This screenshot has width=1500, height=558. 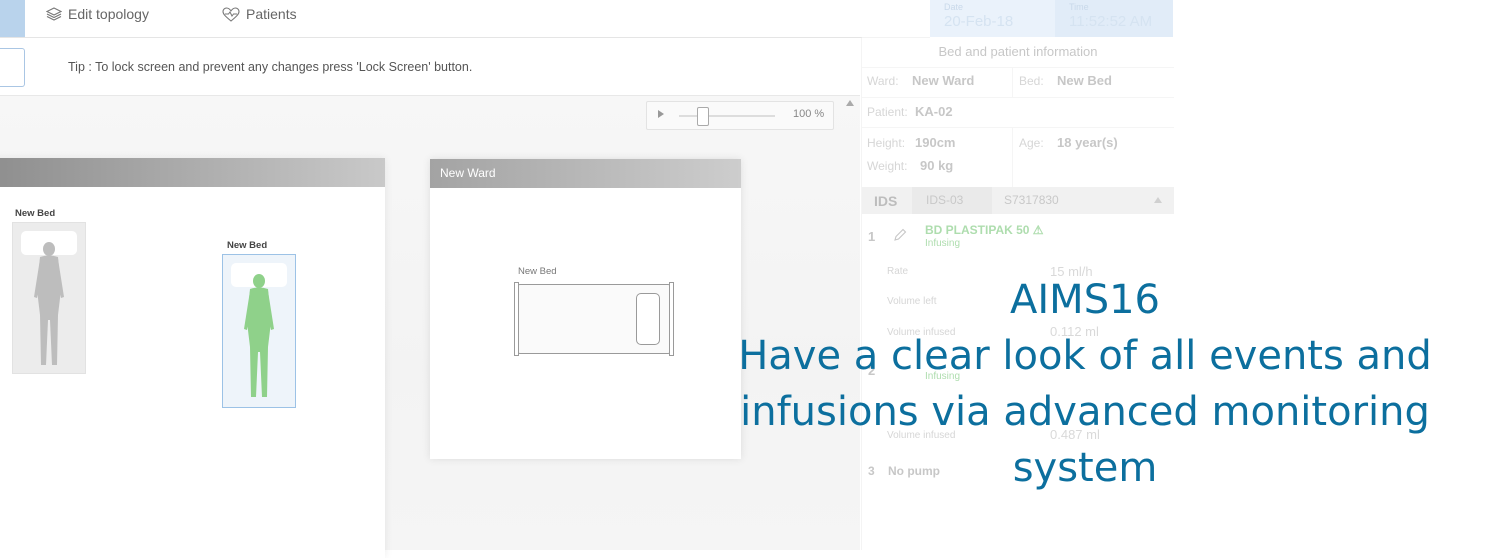 I want to click on bed-selected, so click(x=259, y=331).